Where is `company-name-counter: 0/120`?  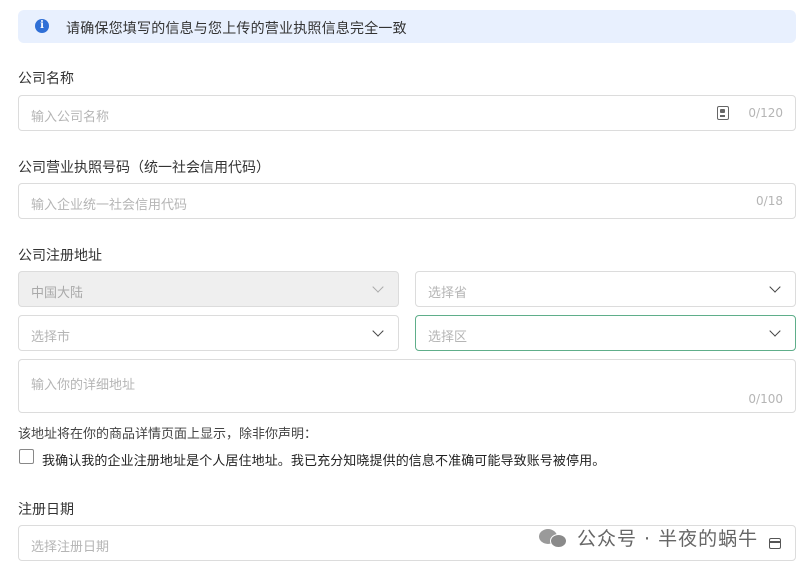
company-name-counter: 0/120 is located at coordinates (765, 113).